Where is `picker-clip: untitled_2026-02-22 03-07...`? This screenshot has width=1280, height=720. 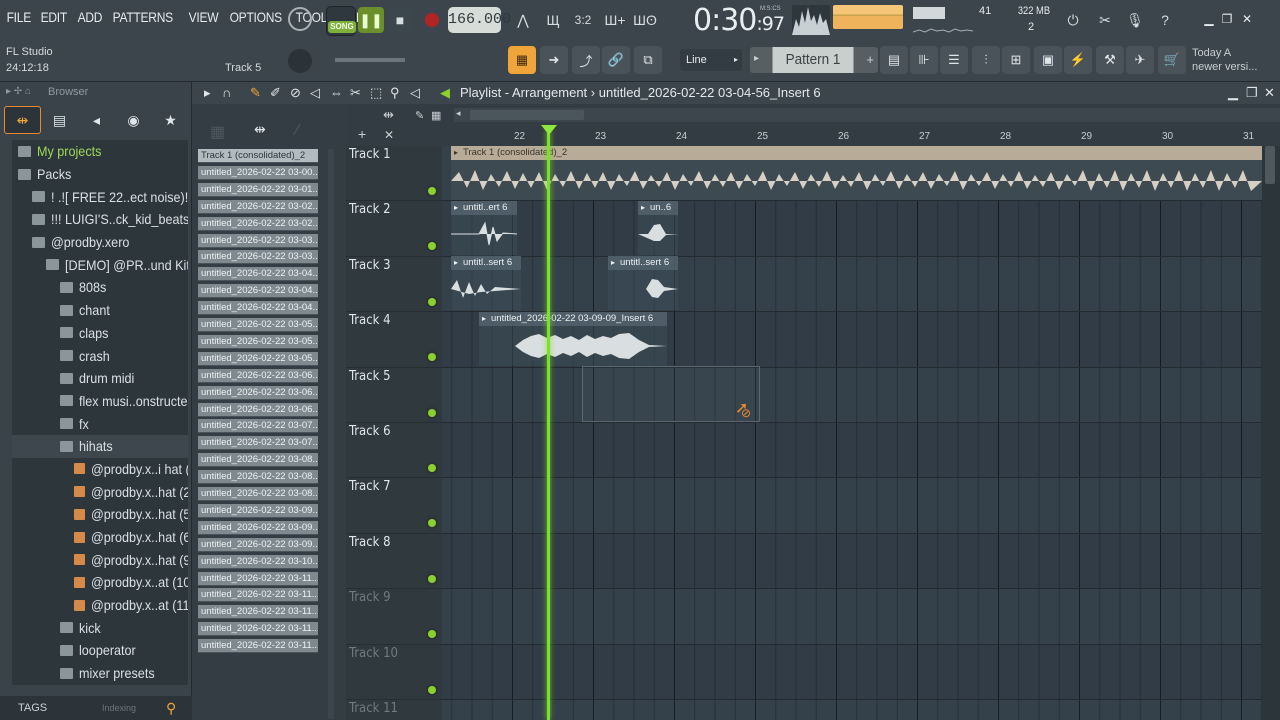
picker-clip: untitled_2026-02-22 03-07... is located at coordinates (258, 443).